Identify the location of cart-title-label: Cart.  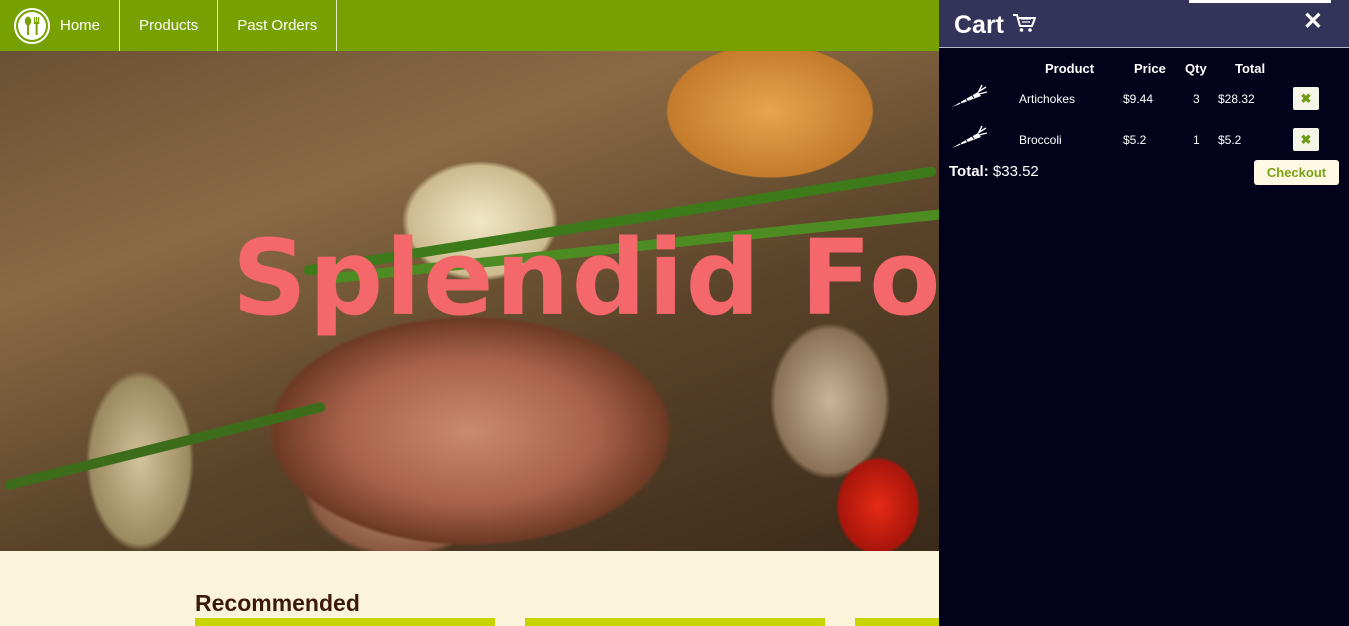
(979, 25).